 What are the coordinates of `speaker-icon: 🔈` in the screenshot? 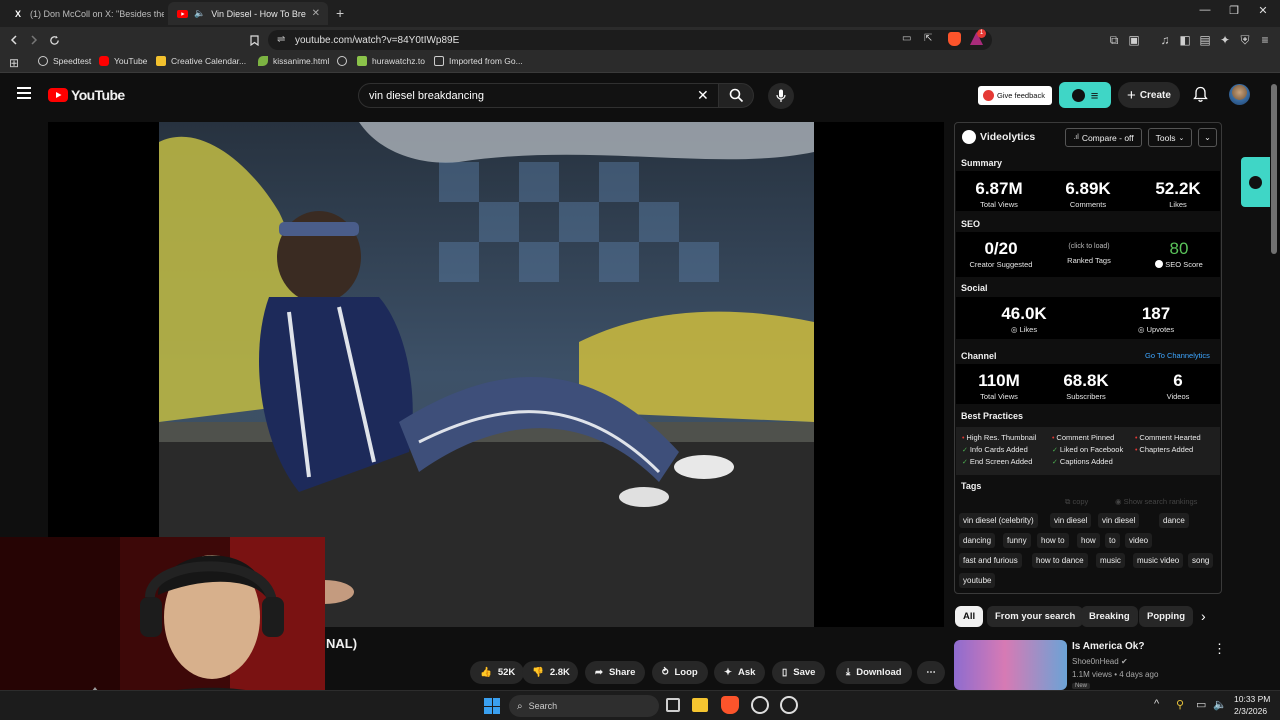 It's located at (199, 13).